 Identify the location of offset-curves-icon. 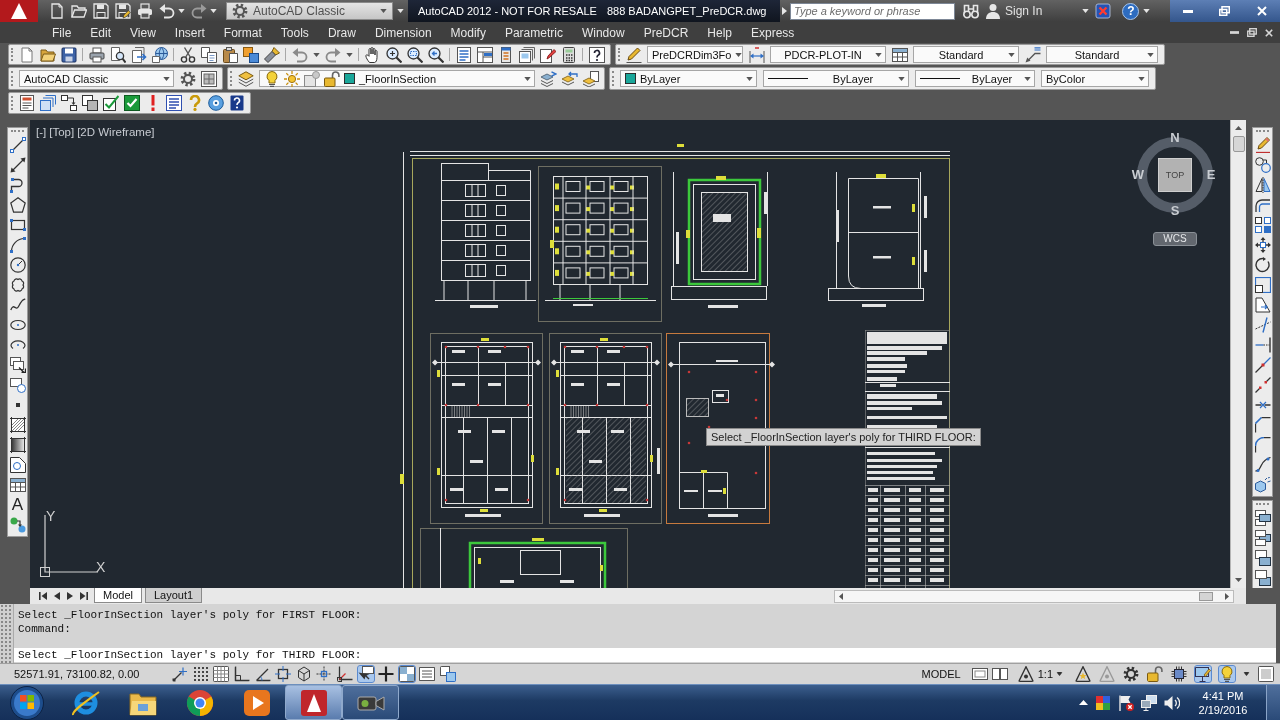
(1262, 205).